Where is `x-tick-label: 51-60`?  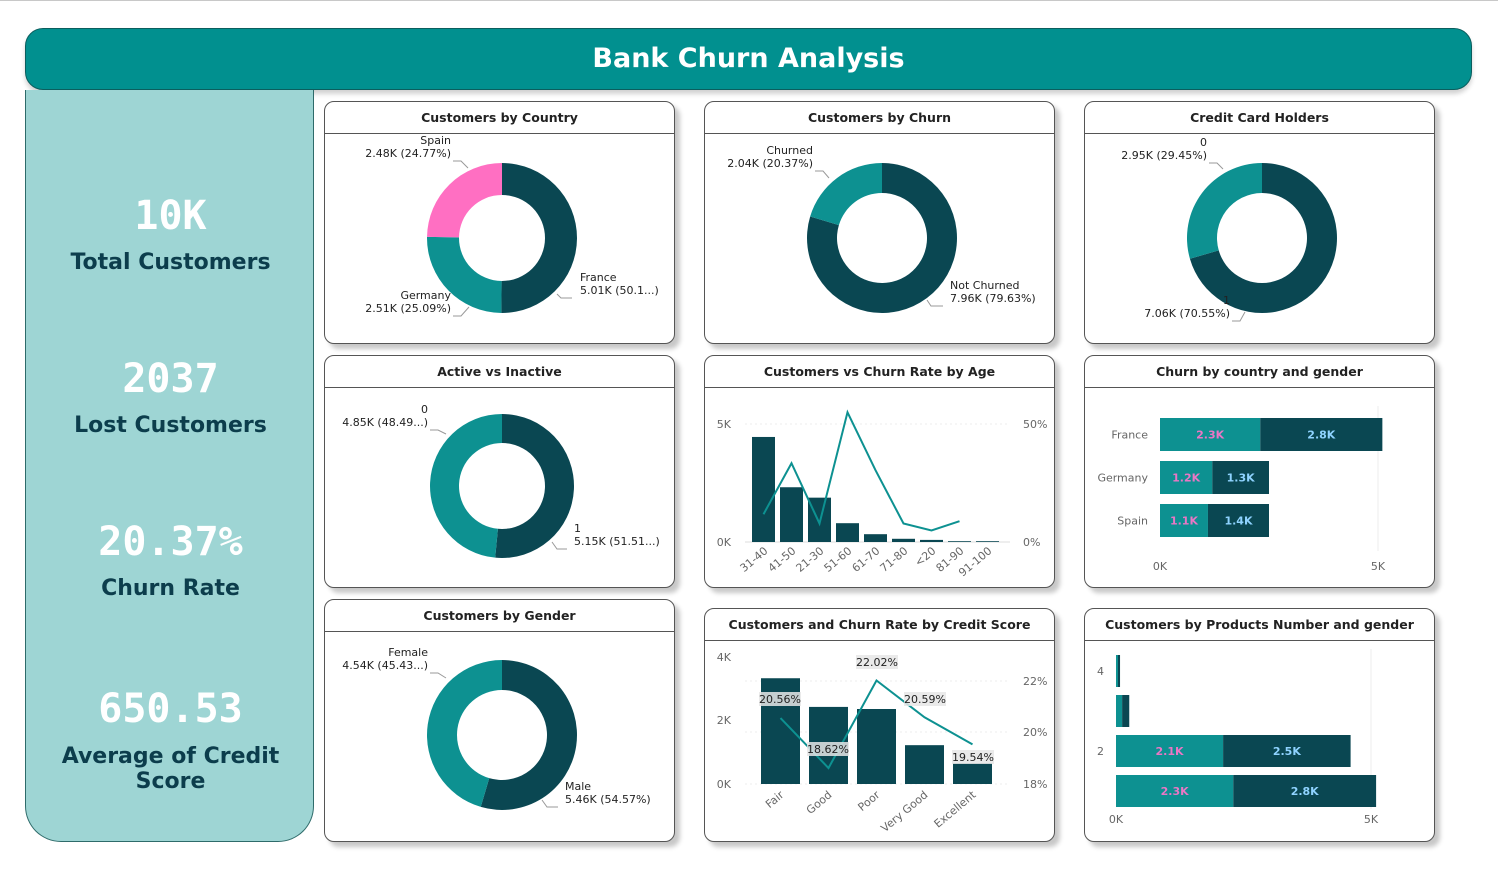 x-tick-label: 51-60 is located at coordinates (838, 559).